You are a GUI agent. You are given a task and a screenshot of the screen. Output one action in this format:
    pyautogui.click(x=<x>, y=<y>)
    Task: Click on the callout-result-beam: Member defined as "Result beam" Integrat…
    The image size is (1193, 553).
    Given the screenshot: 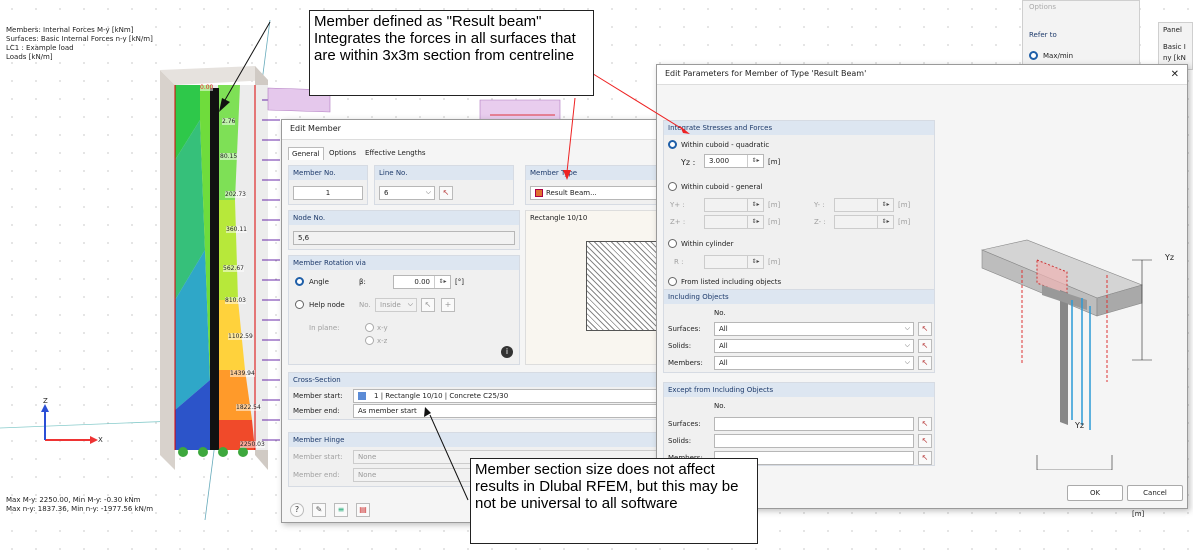 What is the action you would take?
    pyautogui.click(x=451, y=53)
    